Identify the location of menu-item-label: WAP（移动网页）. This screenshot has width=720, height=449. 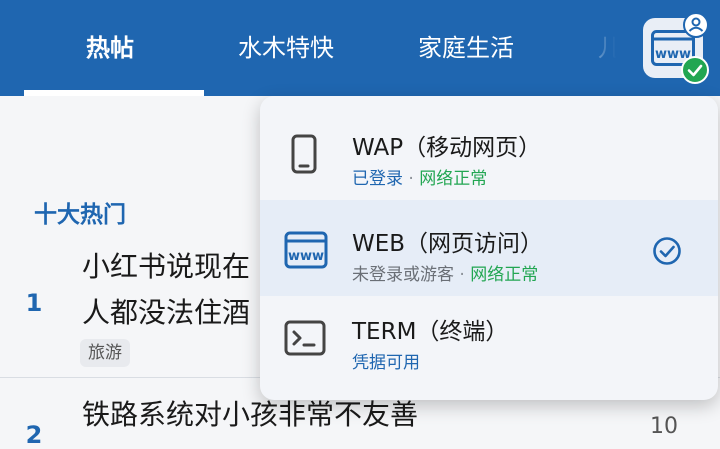
(447, 148).